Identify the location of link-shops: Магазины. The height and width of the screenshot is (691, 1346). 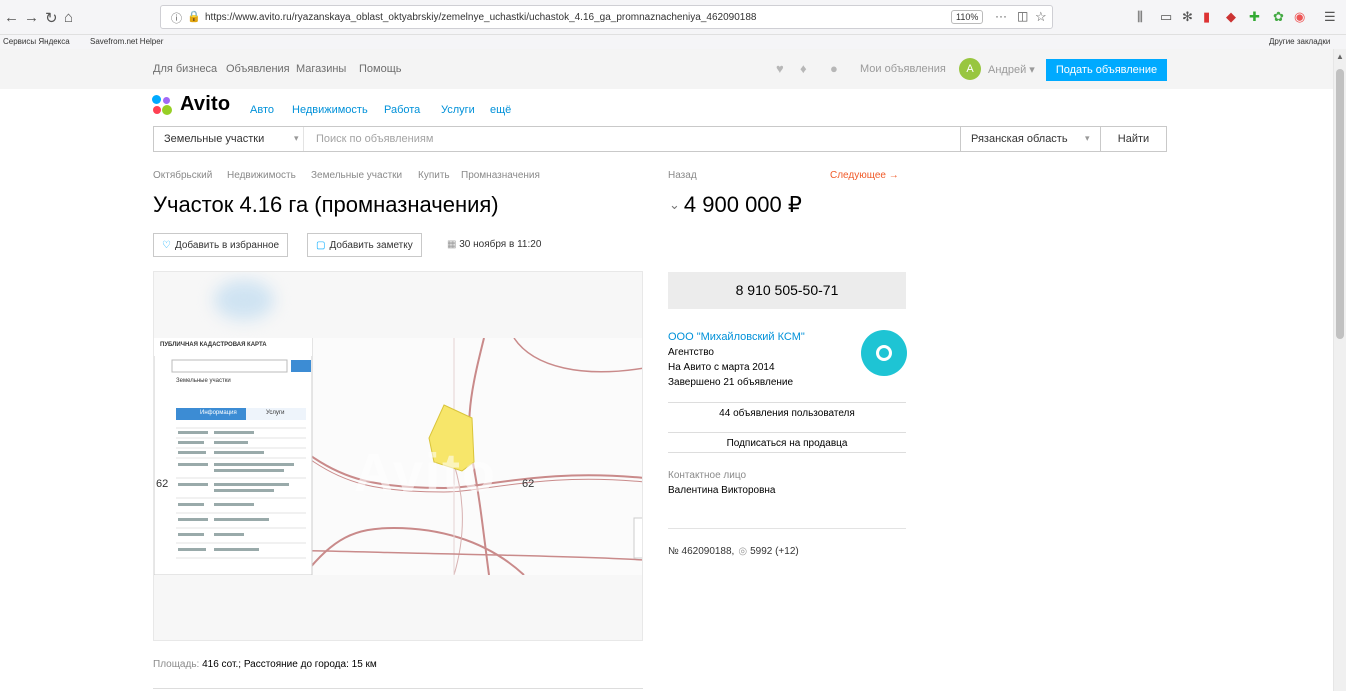
(321, 69).